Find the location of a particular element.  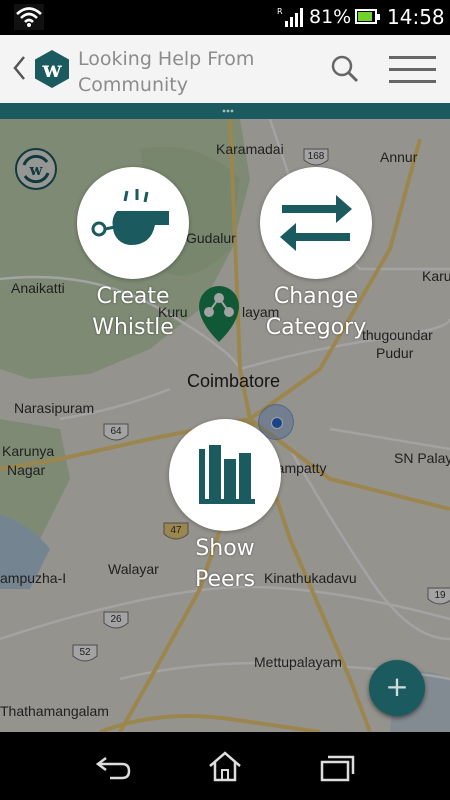

system-nav-bar is located at coordinates (225, 766).